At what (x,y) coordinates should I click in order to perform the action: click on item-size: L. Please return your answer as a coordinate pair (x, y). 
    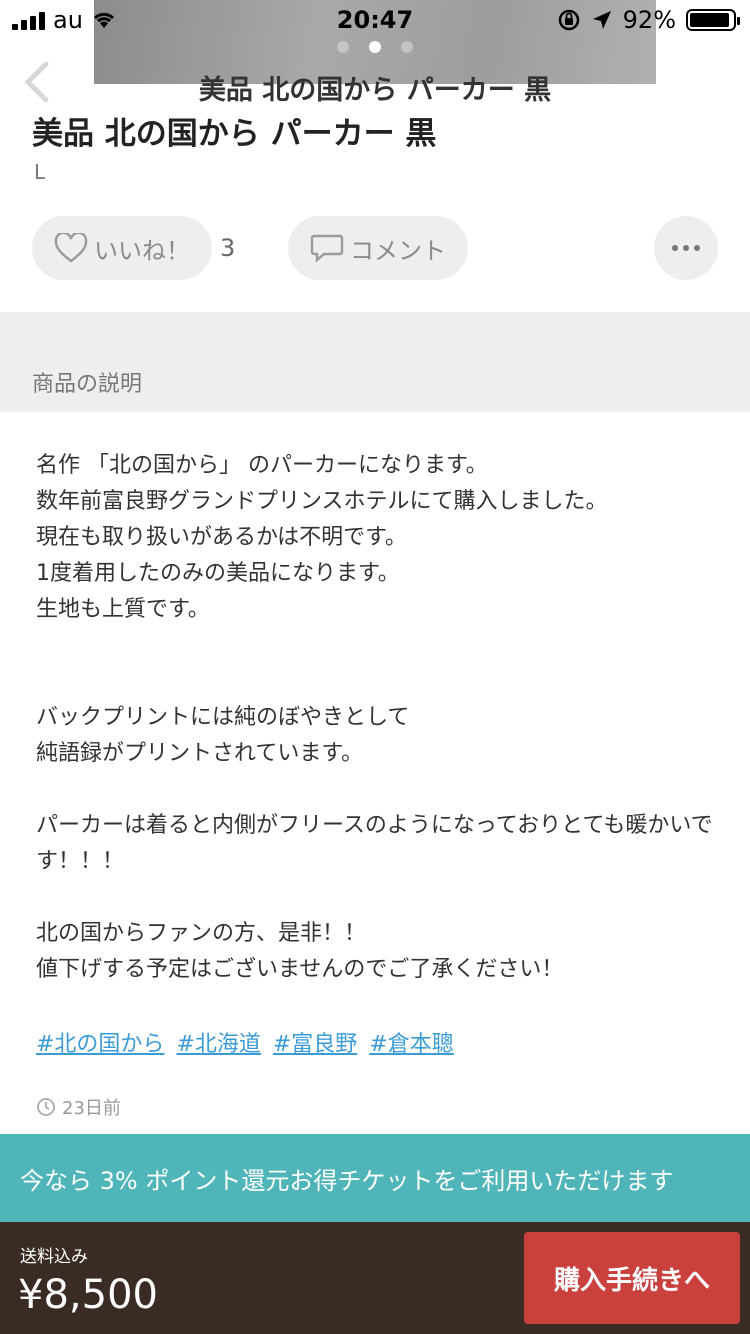
    Looking at the image, I should click on (40, 172).